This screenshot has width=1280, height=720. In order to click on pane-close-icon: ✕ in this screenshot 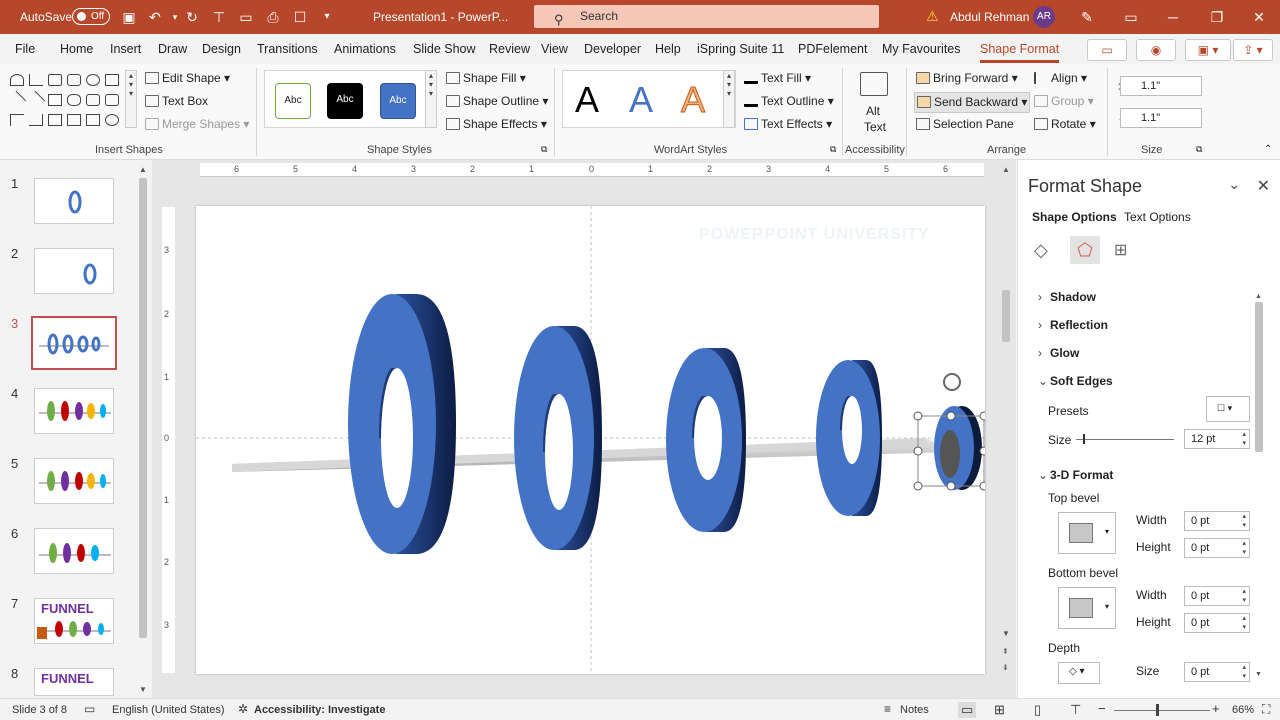, I will do `click(1263, 186)`.